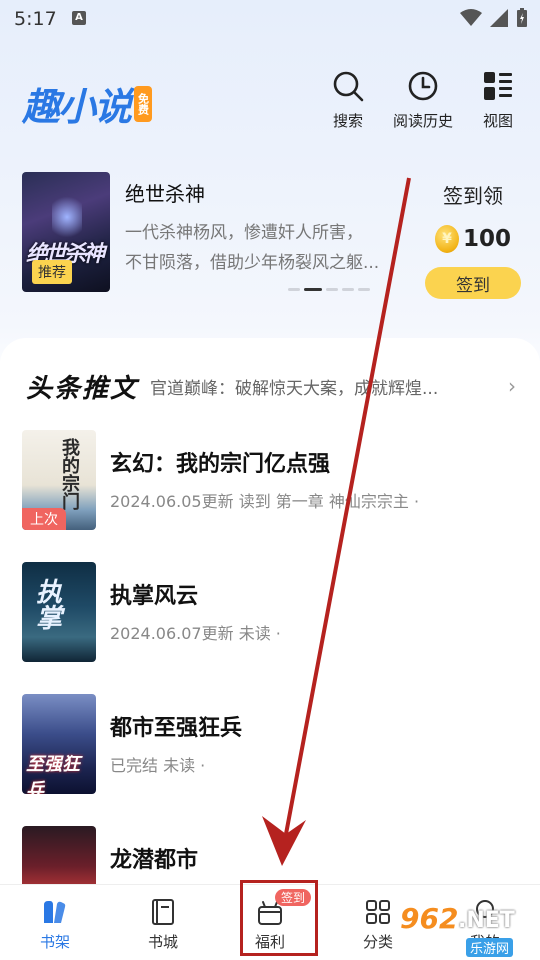  What do you see at coordinates (473, 196) in the screenshot?
I see `signin-title: 签到领` at bounding box center [473, 196].